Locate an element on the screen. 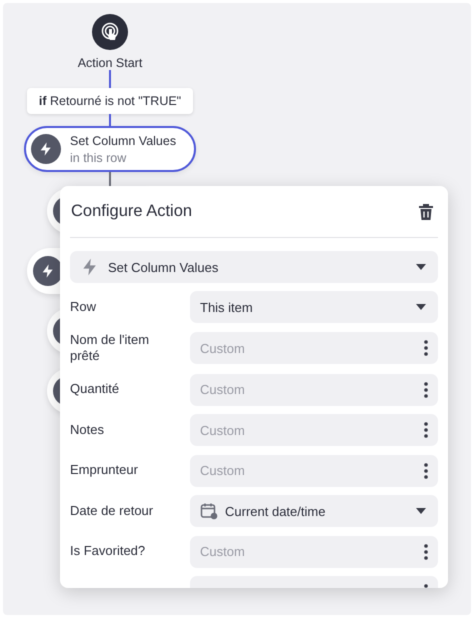 Image resolution: width=474 pixels, height=627 pixels. field-label: Is Favorited? is located at coordinates (108, 551).